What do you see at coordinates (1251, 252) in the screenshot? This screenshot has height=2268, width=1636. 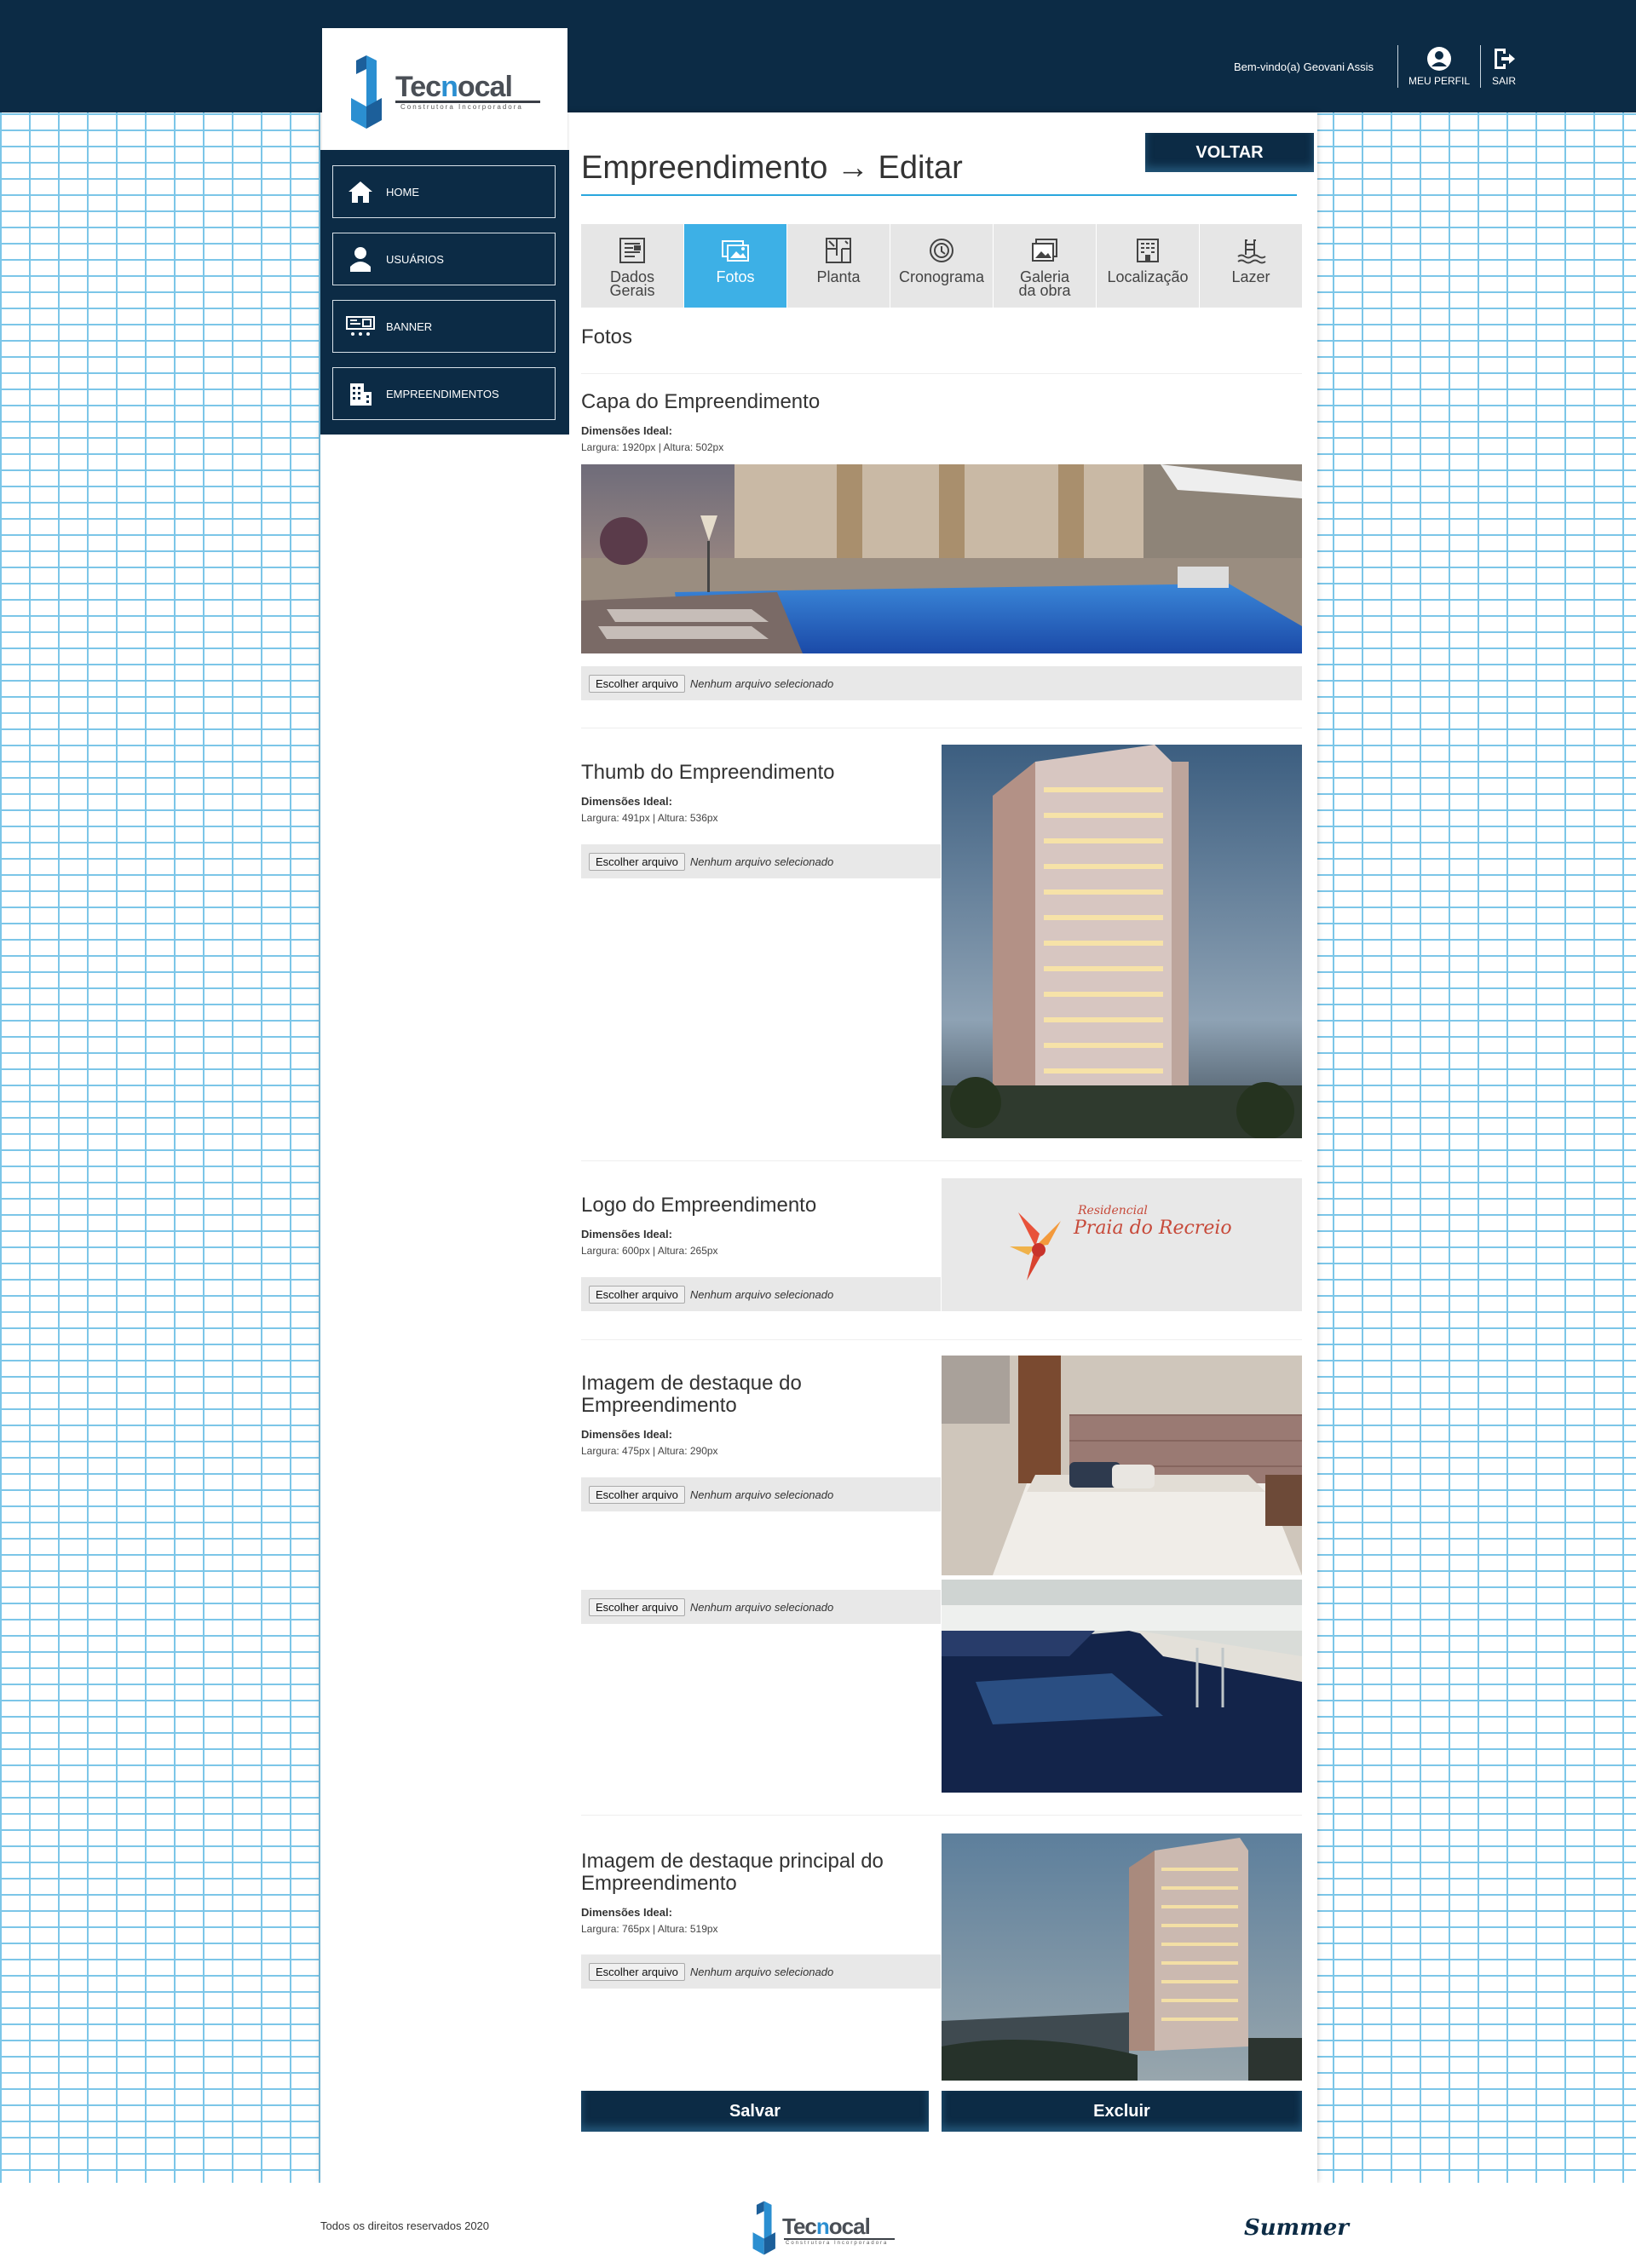 I see `pool-icon` at bounding box center [1251, 252].